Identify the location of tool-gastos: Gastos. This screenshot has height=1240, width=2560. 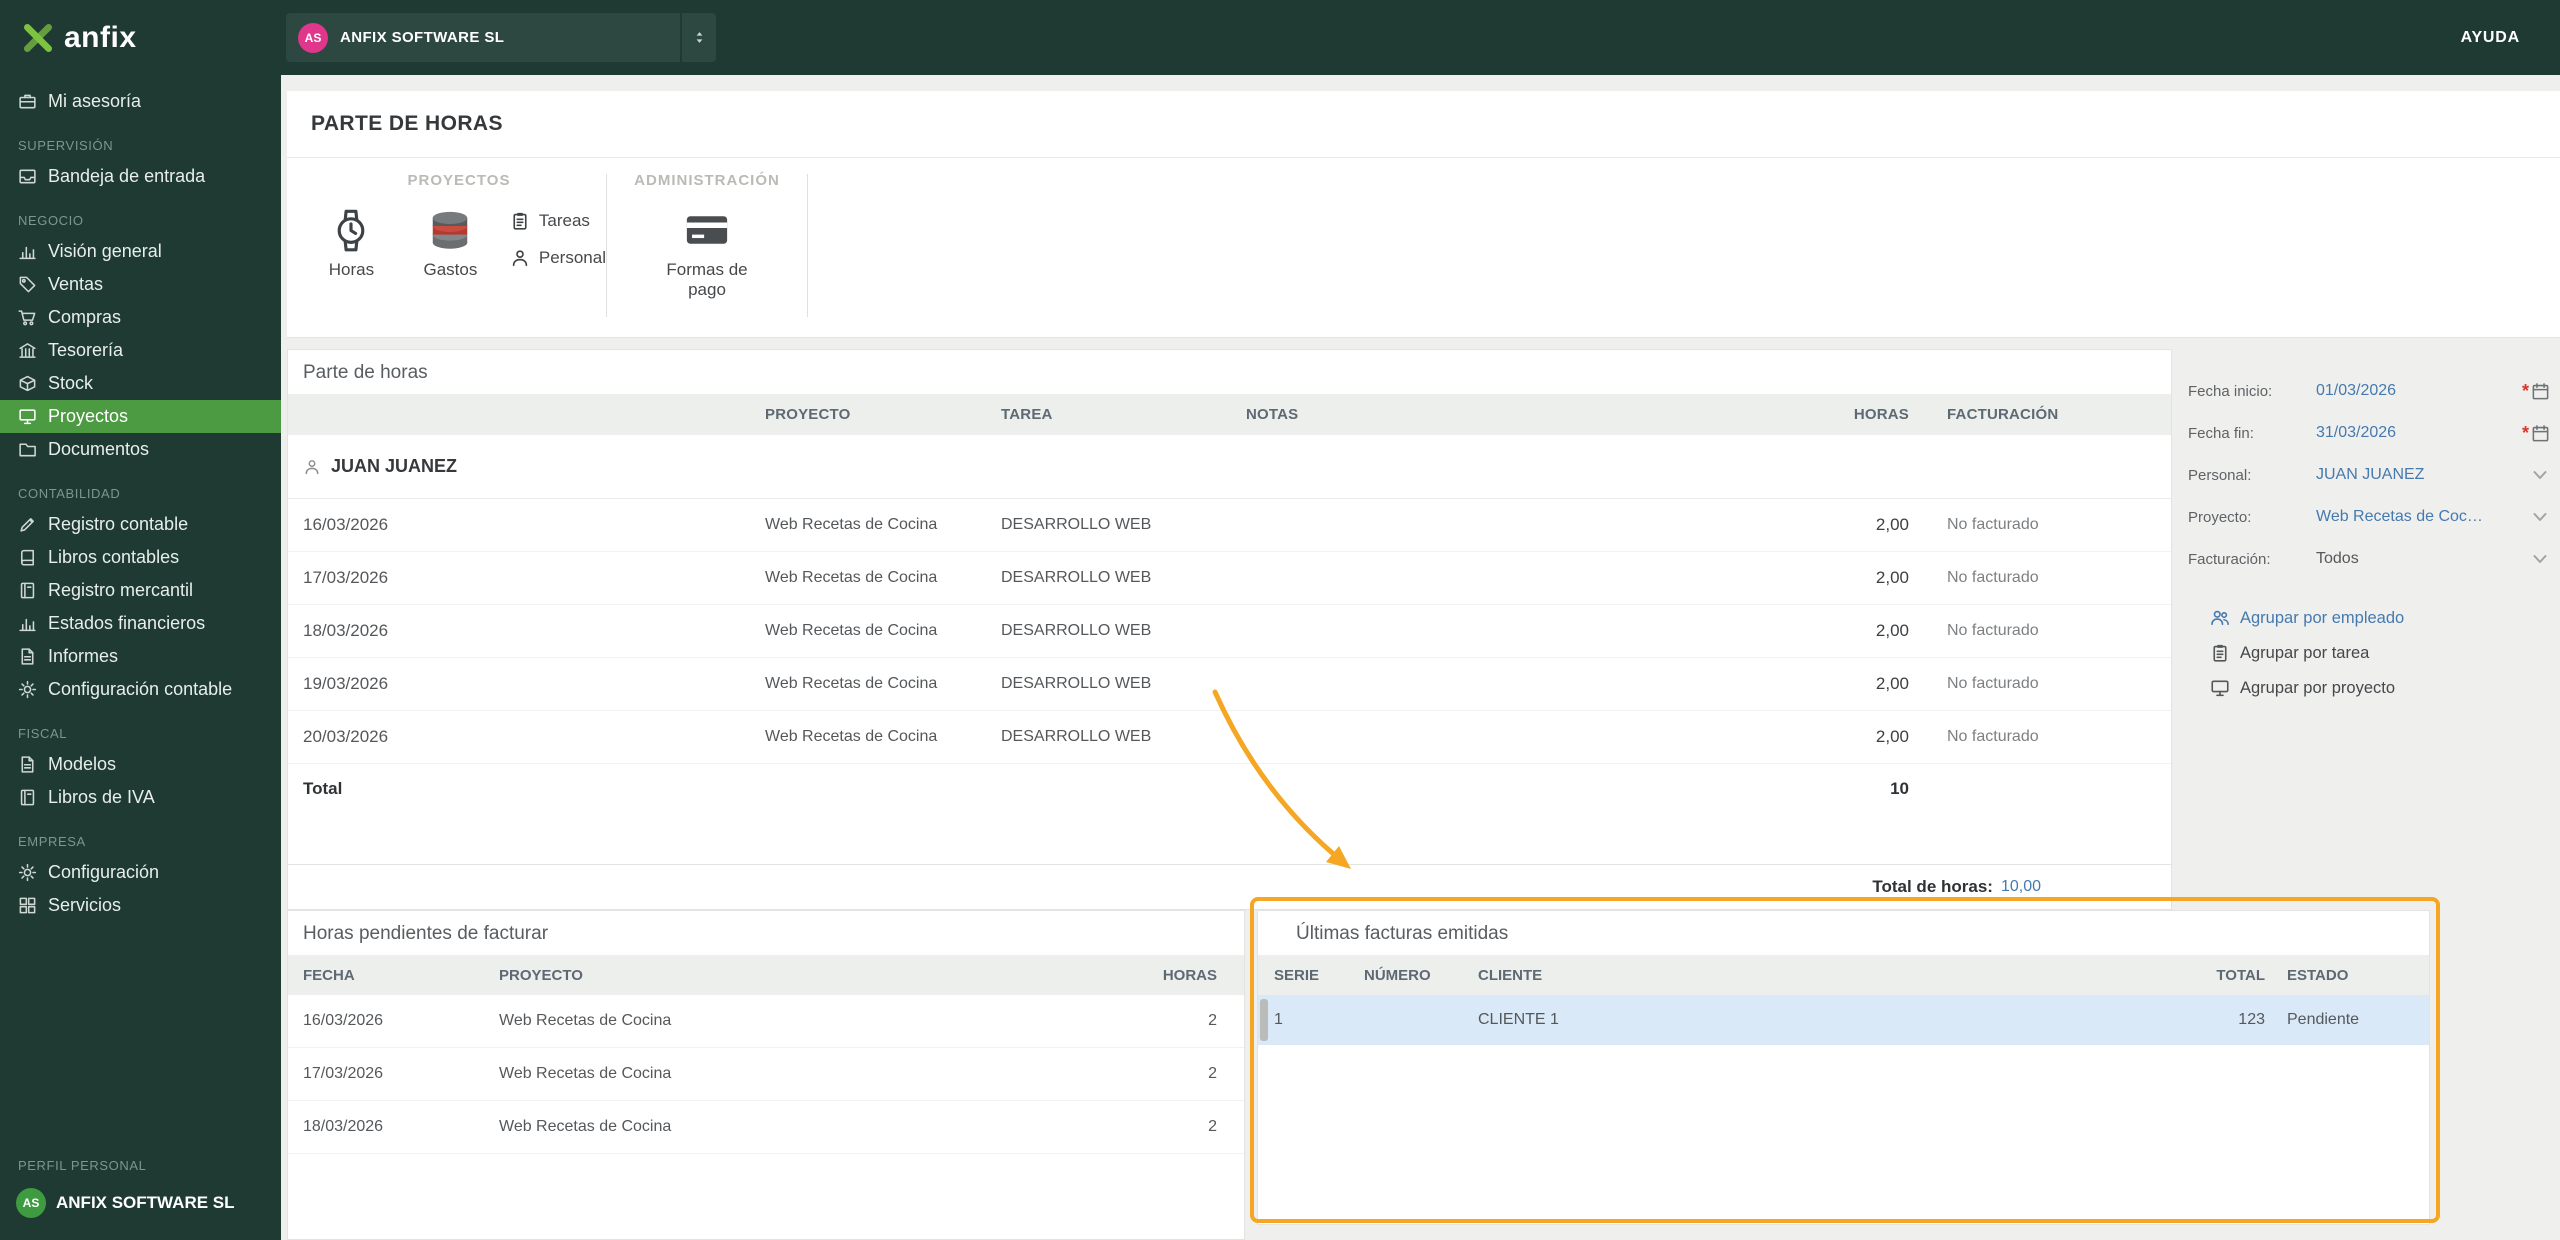
(450, 243).